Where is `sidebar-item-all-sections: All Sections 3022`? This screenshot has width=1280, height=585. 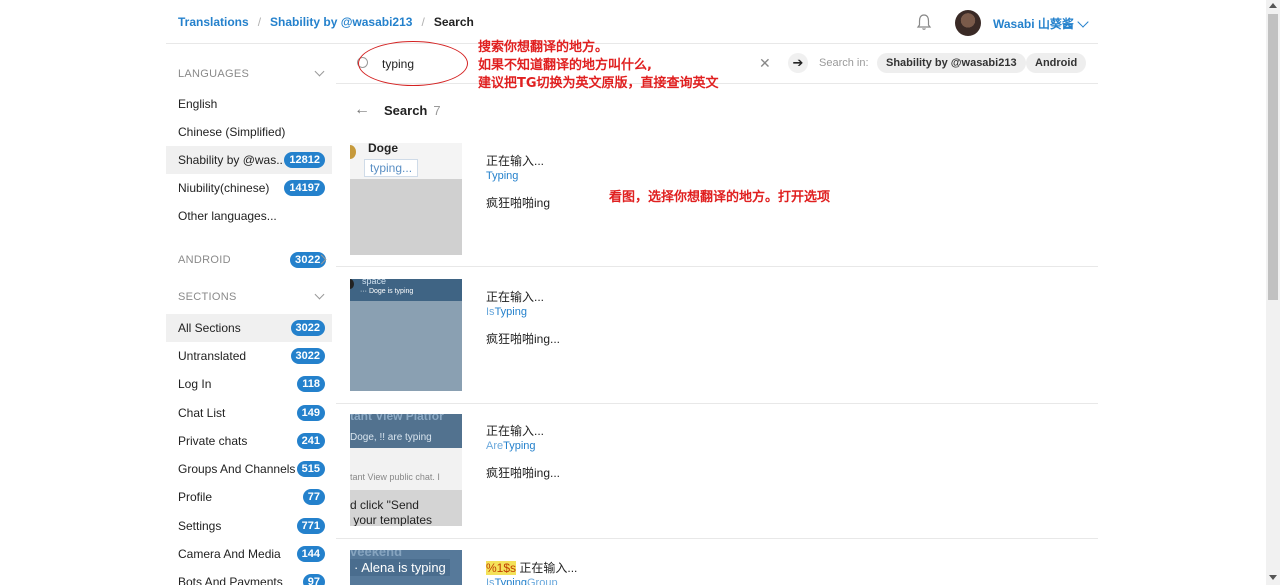 sidebar-item-all-sections: All Sections 3022 is located at coordinates (249, 328).